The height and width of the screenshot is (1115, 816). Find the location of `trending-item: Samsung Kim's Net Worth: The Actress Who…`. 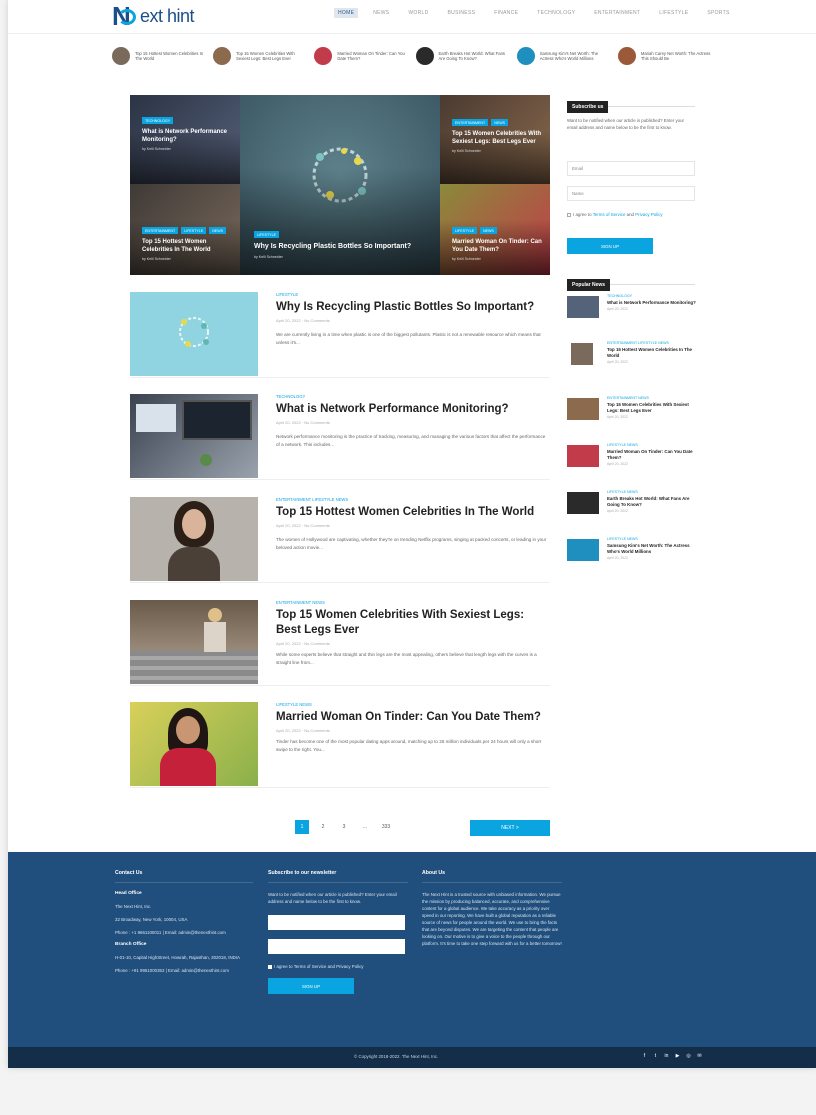

trending-item: Samsung Kim's Net Worth: The Actress Who… is located at coordinates (563, 56).